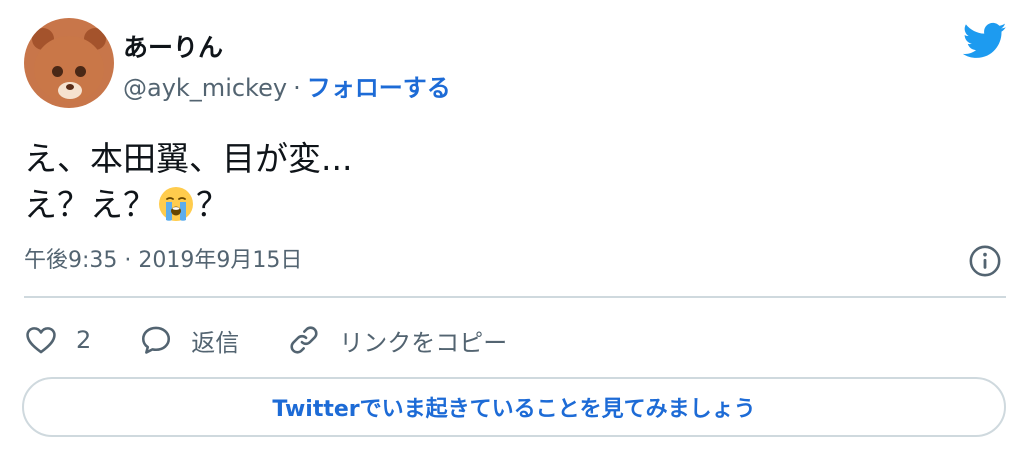 This screenshot has height=463, width=1024. What do you see at coordinates (423, 342) in the screenshot?
I see `copy-link-label: リンクをコピー` at bounding box center [423, 342].